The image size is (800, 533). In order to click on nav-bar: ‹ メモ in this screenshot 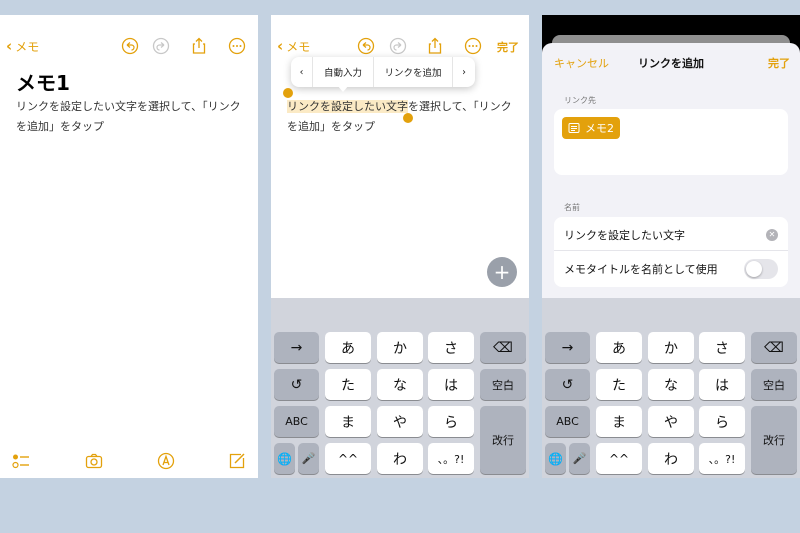, I will do `click(129, 50)`.